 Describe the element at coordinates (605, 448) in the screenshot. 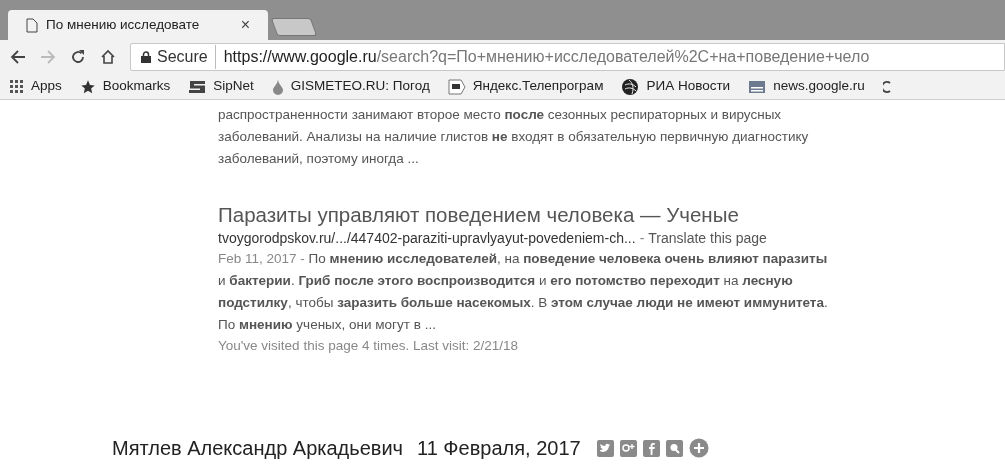

I see `bird-icon` at that location.